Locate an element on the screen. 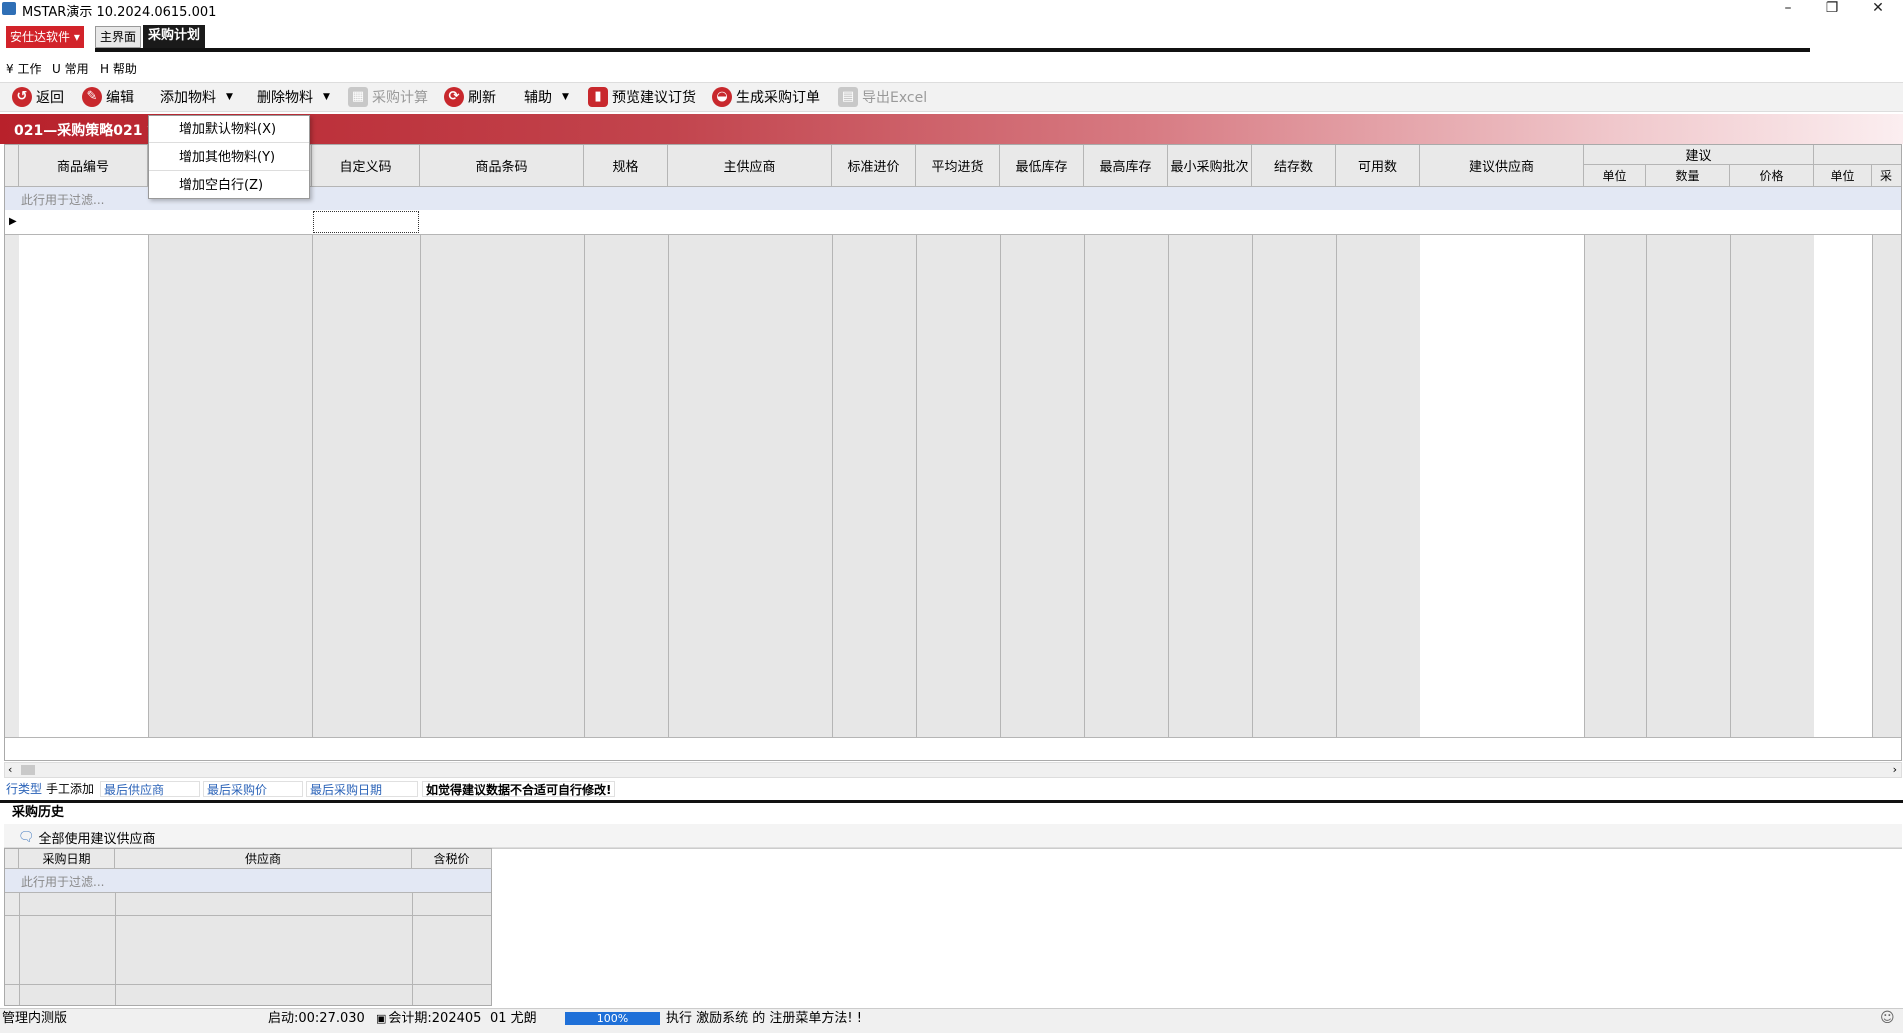 The width and height of the screenshot is (1903, 1033). row-type-label: 行类型 is located at coordinates (24, 789).